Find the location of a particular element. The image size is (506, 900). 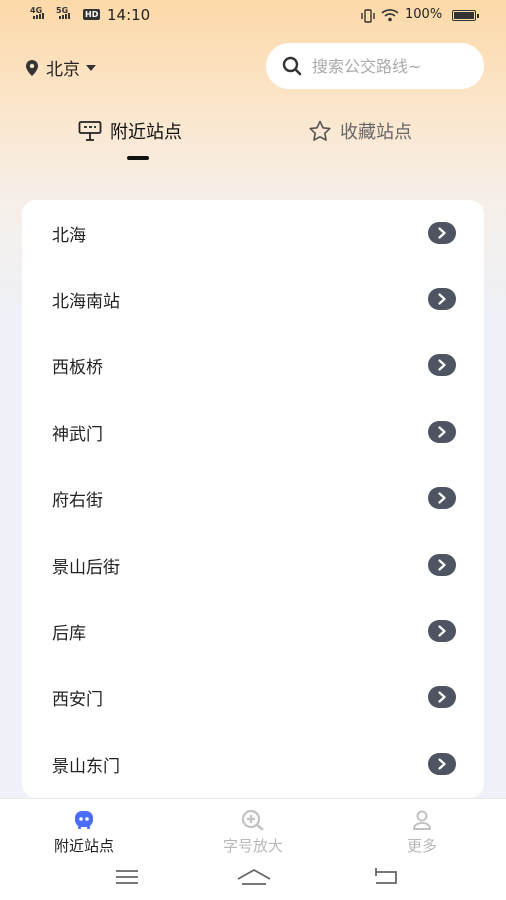

battery-percent: 100% is located at coordinates (424, 14).